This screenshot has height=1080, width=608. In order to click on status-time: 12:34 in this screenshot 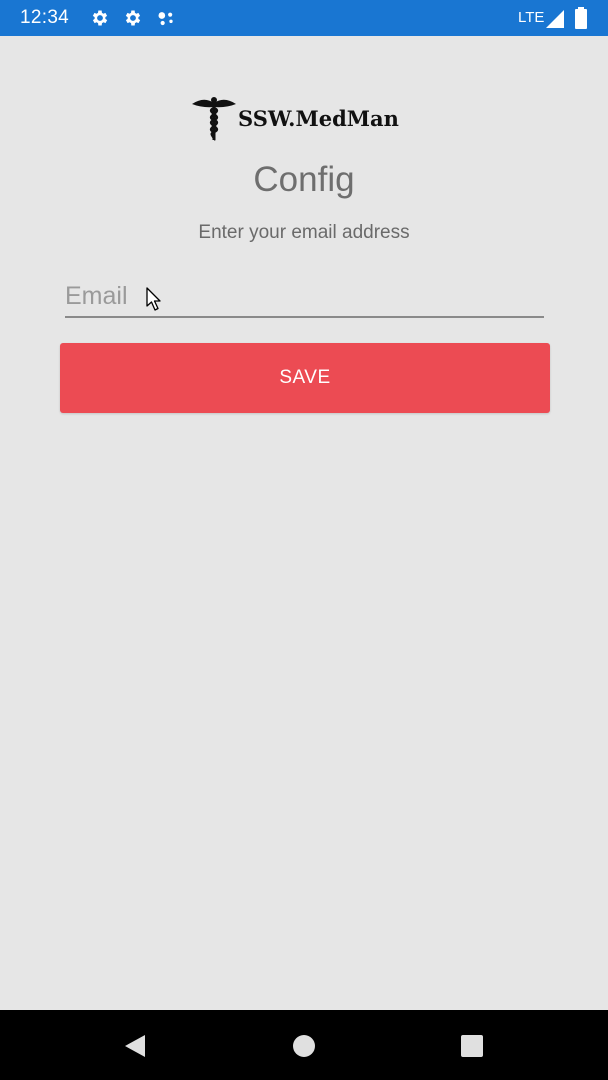, I will do `click(45, 17)`.